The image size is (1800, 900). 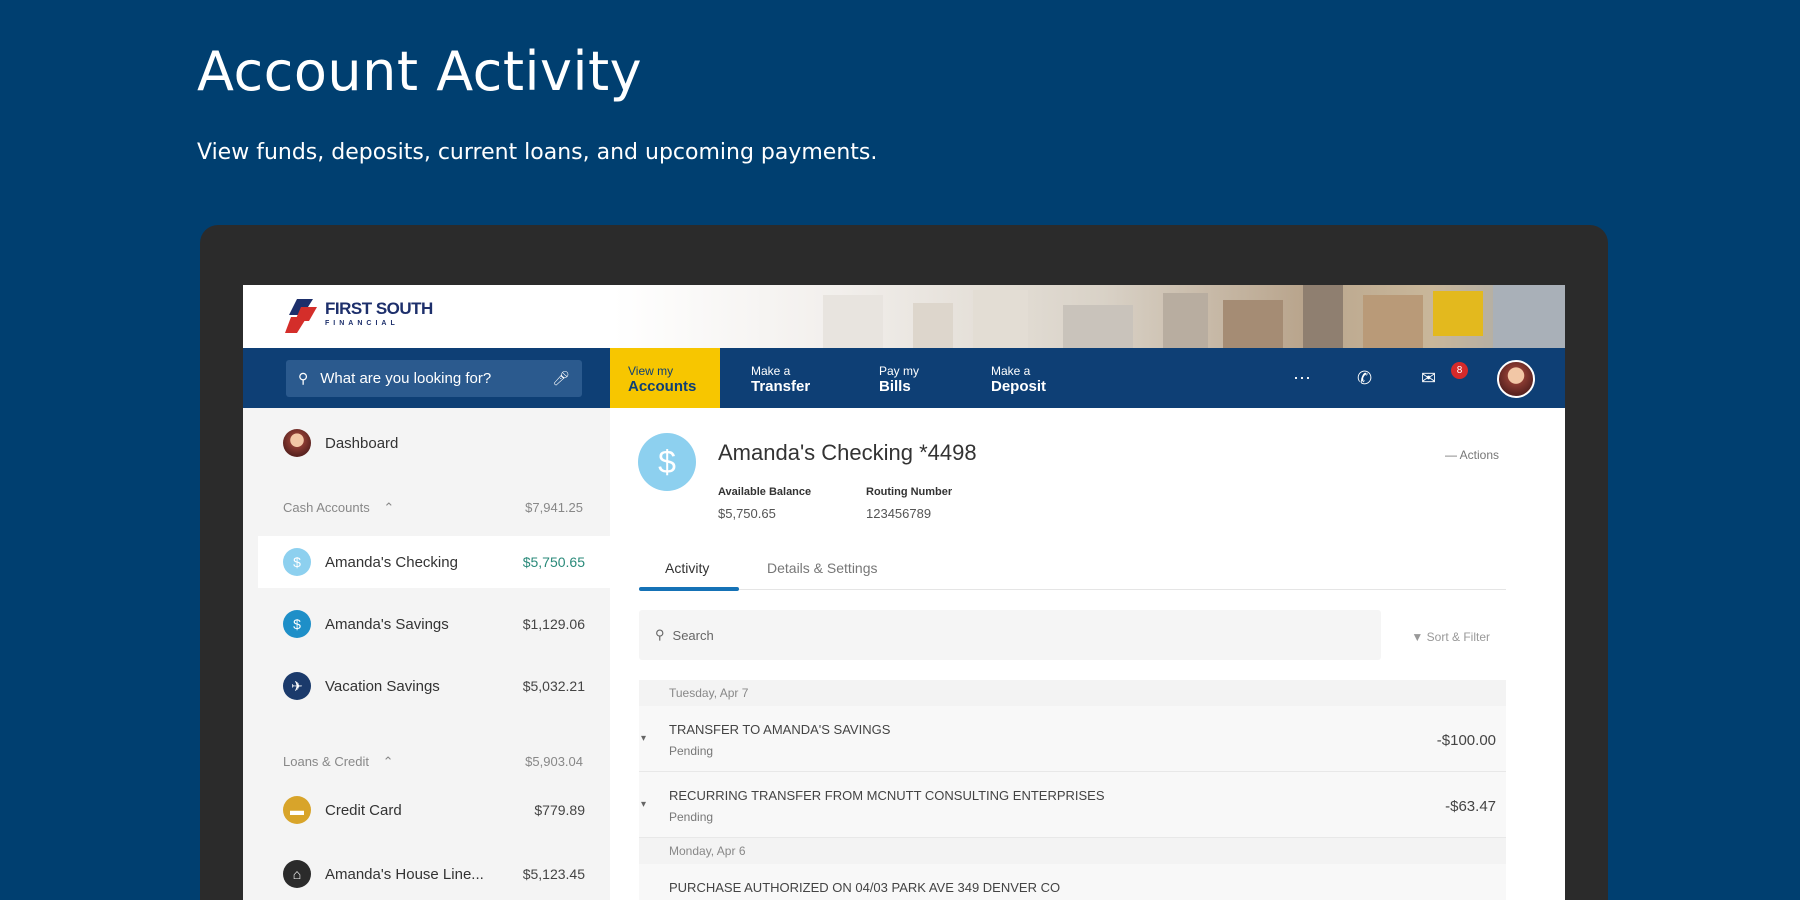 What do you see at coordinates (899, 513) in the screenshot?
I see `routing-number-value: 123456789` at bounding box center [899, 513].